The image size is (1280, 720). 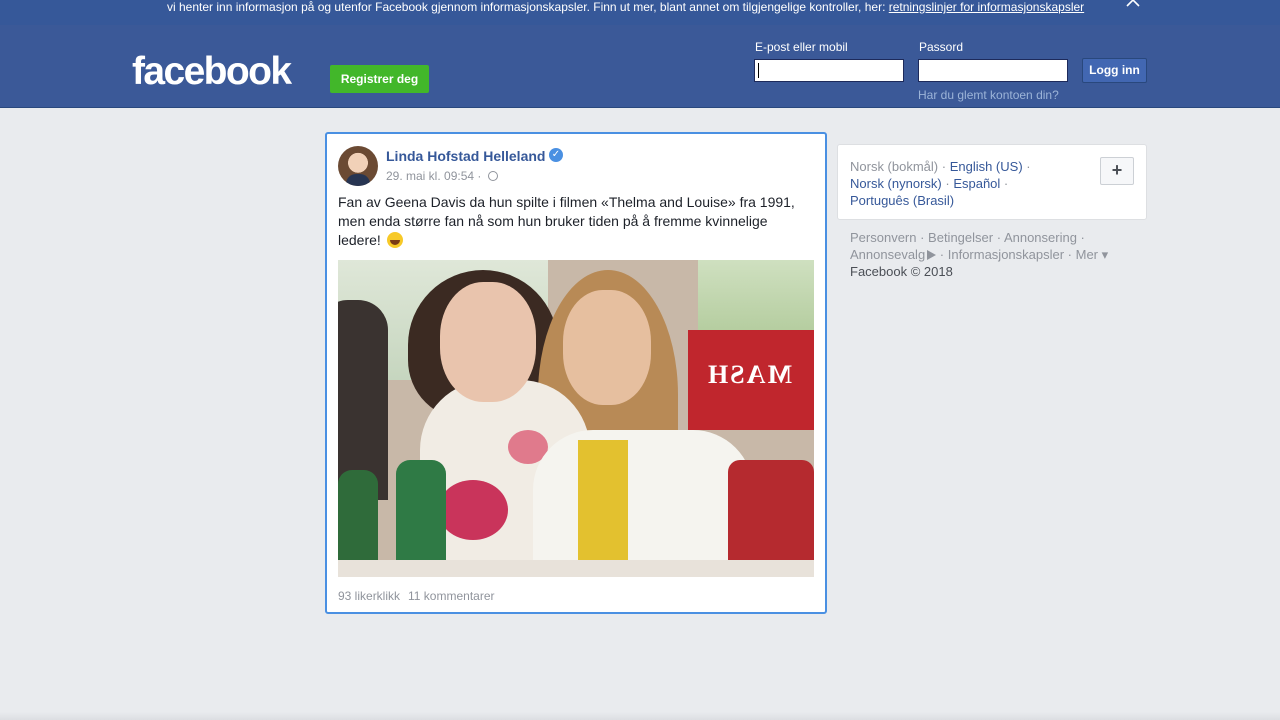 I want to click on password-label: Passord, so click(x=941, y=47).